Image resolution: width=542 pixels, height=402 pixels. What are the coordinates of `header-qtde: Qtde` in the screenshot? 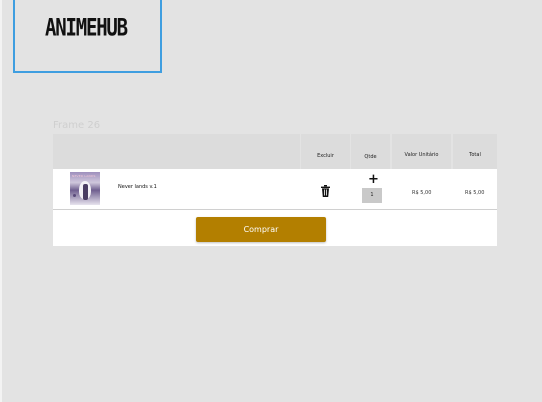 It's located at (370, 157).